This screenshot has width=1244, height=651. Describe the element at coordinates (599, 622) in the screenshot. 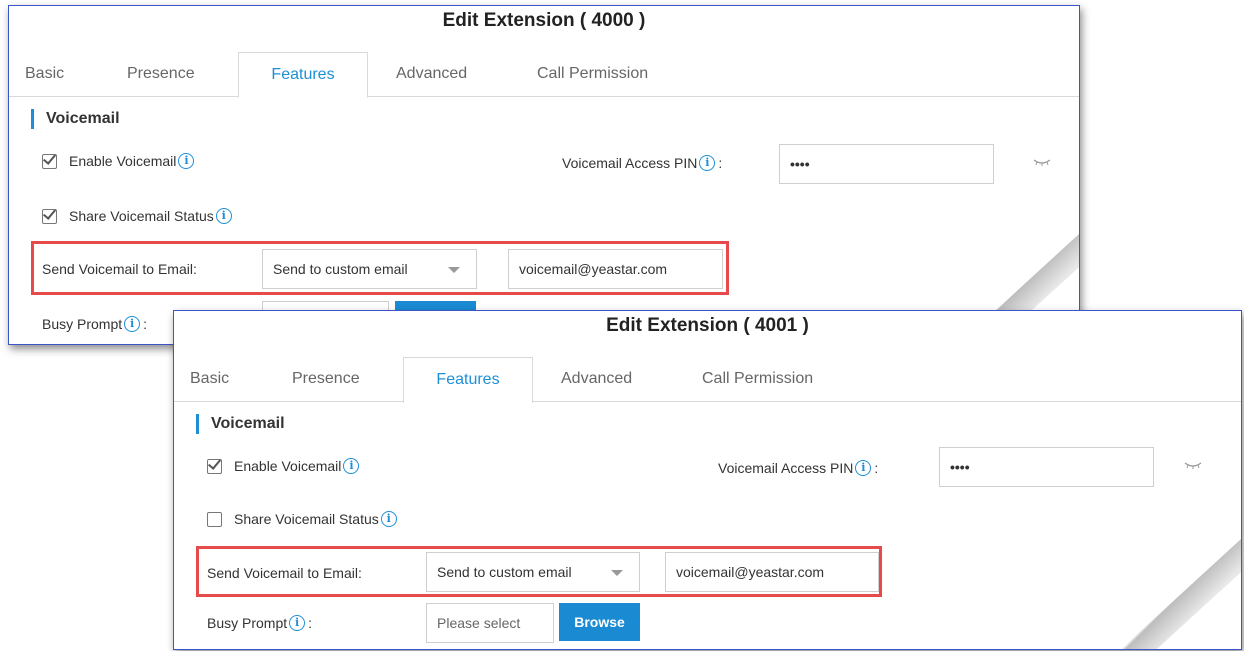

I see `browse-button: Browse` at that location.